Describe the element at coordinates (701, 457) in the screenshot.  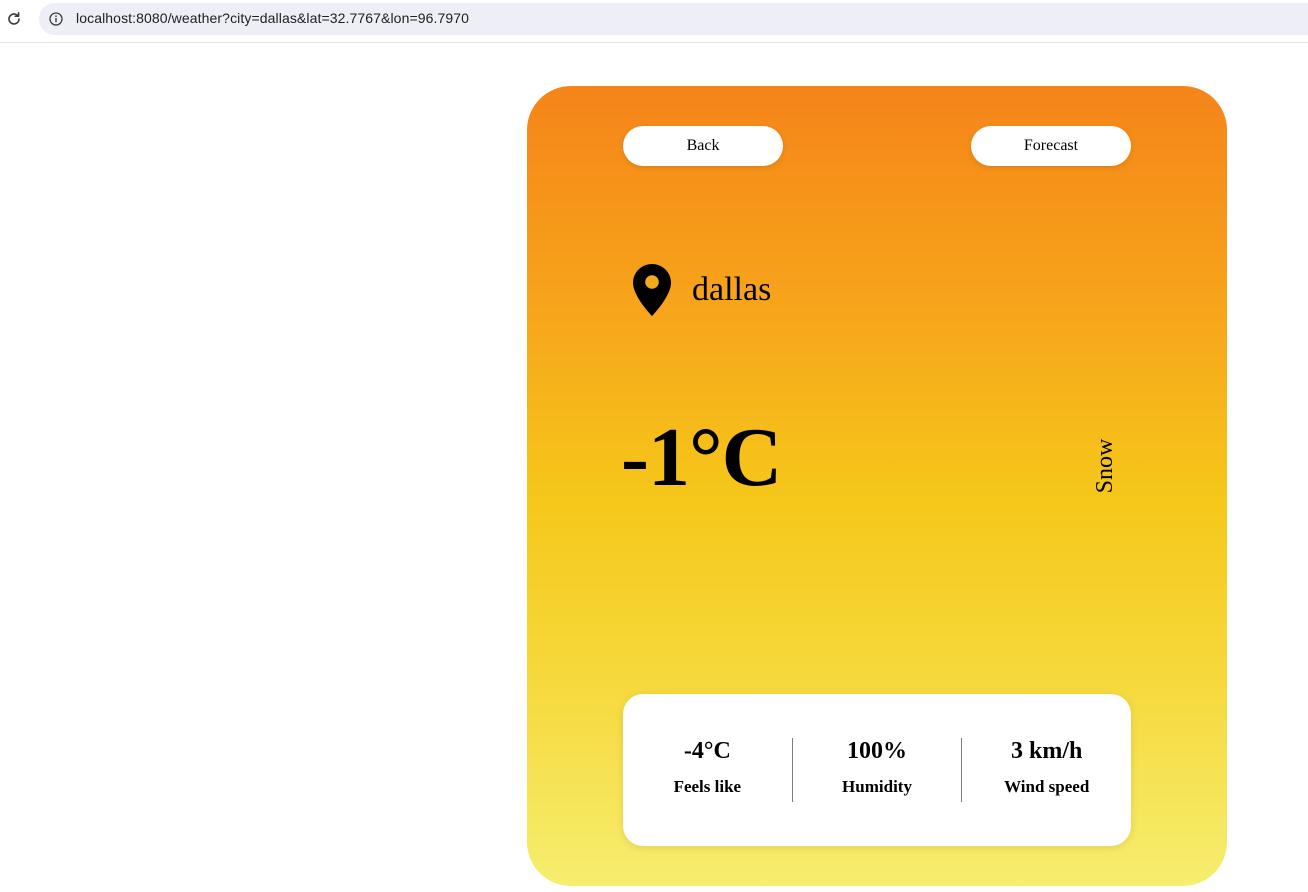
I see `current-temperature: -1°C` at that location.